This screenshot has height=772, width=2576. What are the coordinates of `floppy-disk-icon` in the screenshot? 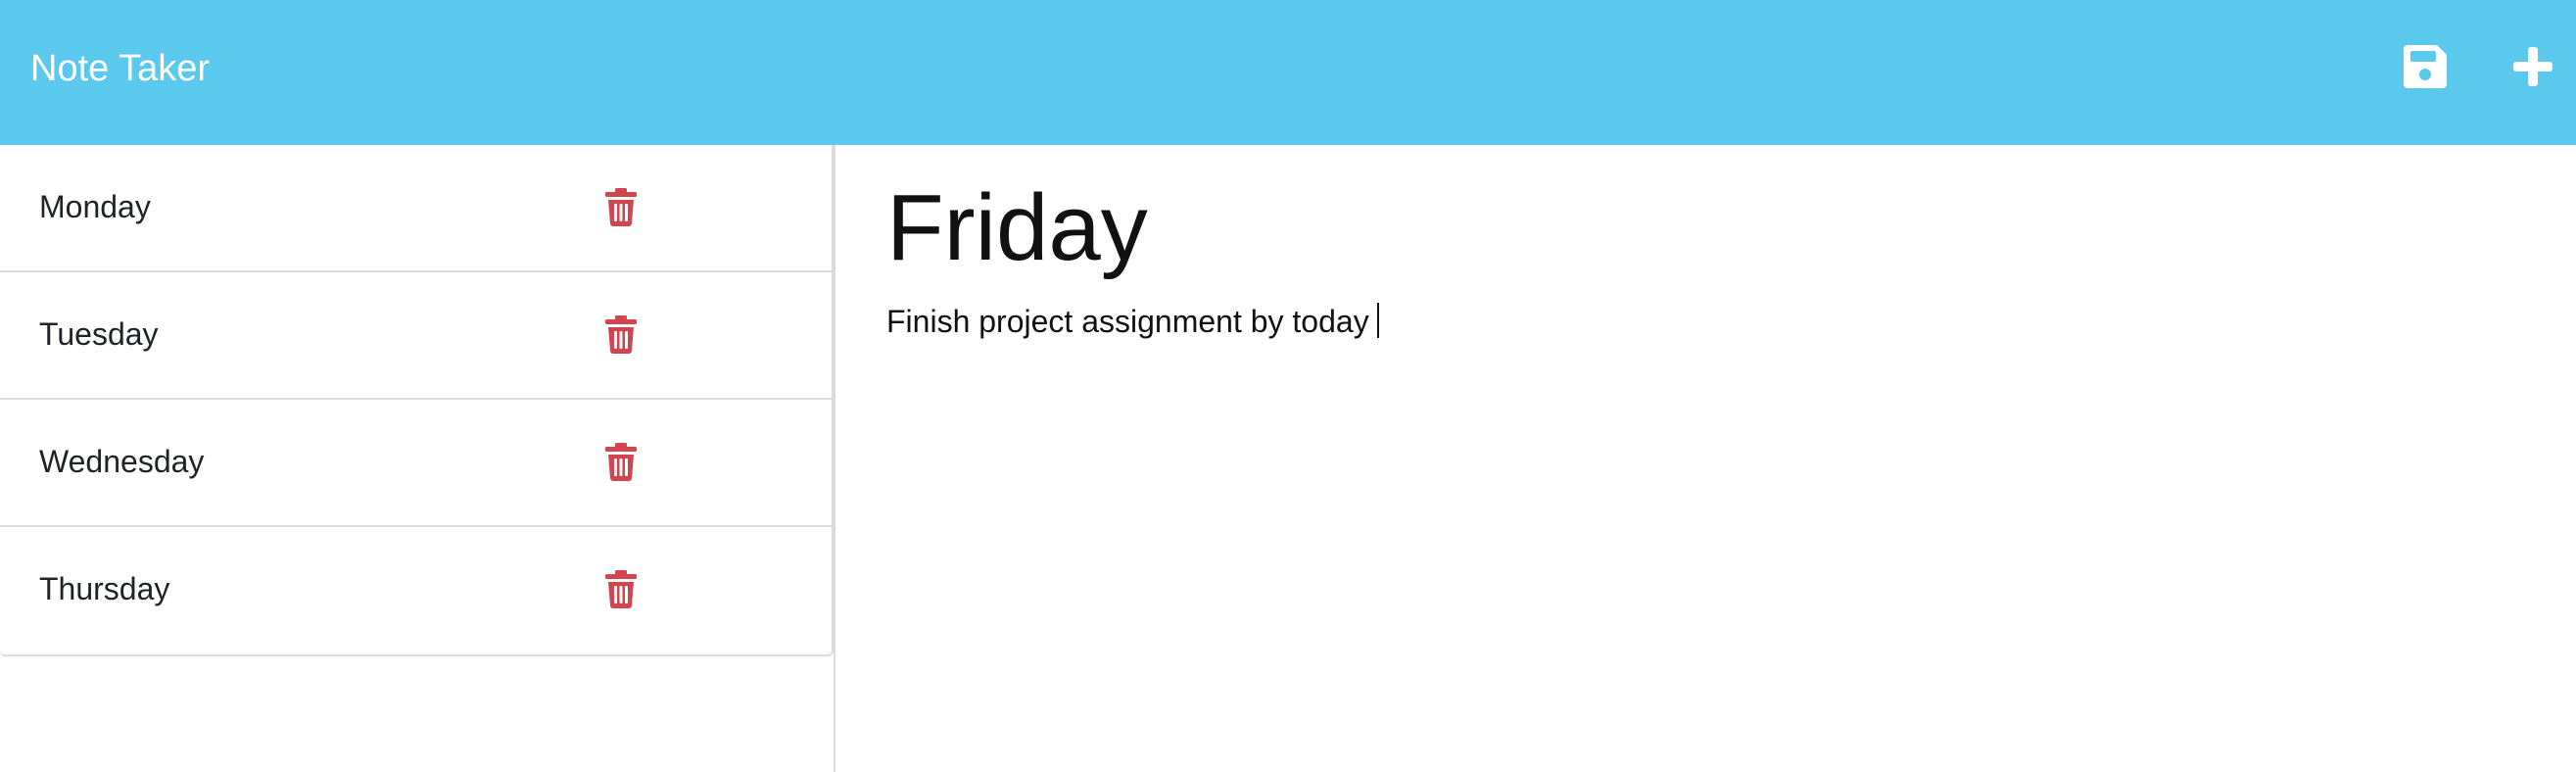 It's located at (2425, 66).